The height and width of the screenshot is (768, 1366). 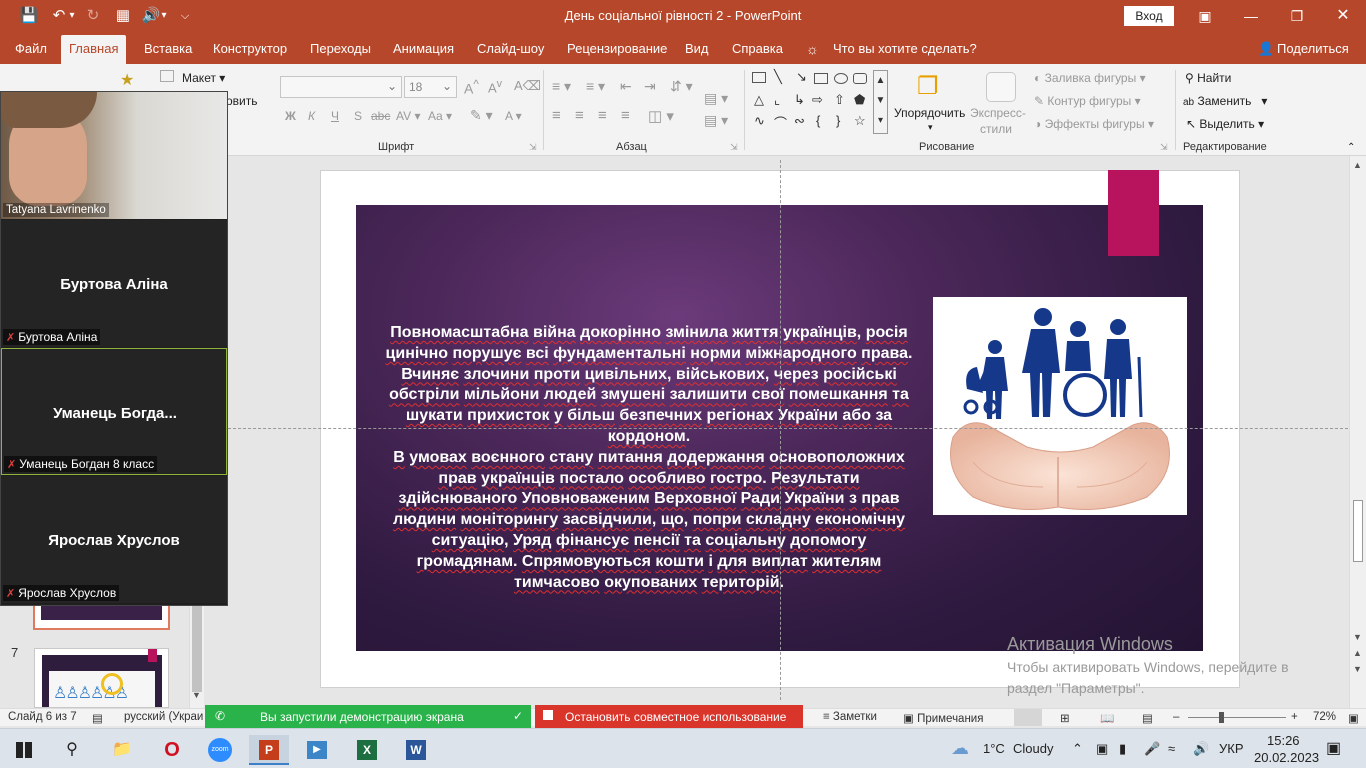 What do you see at coordinates (930, 127) in the screenshot?
I see `arrange-dropdown-icon: ▾` at bounding box center [930, 127].